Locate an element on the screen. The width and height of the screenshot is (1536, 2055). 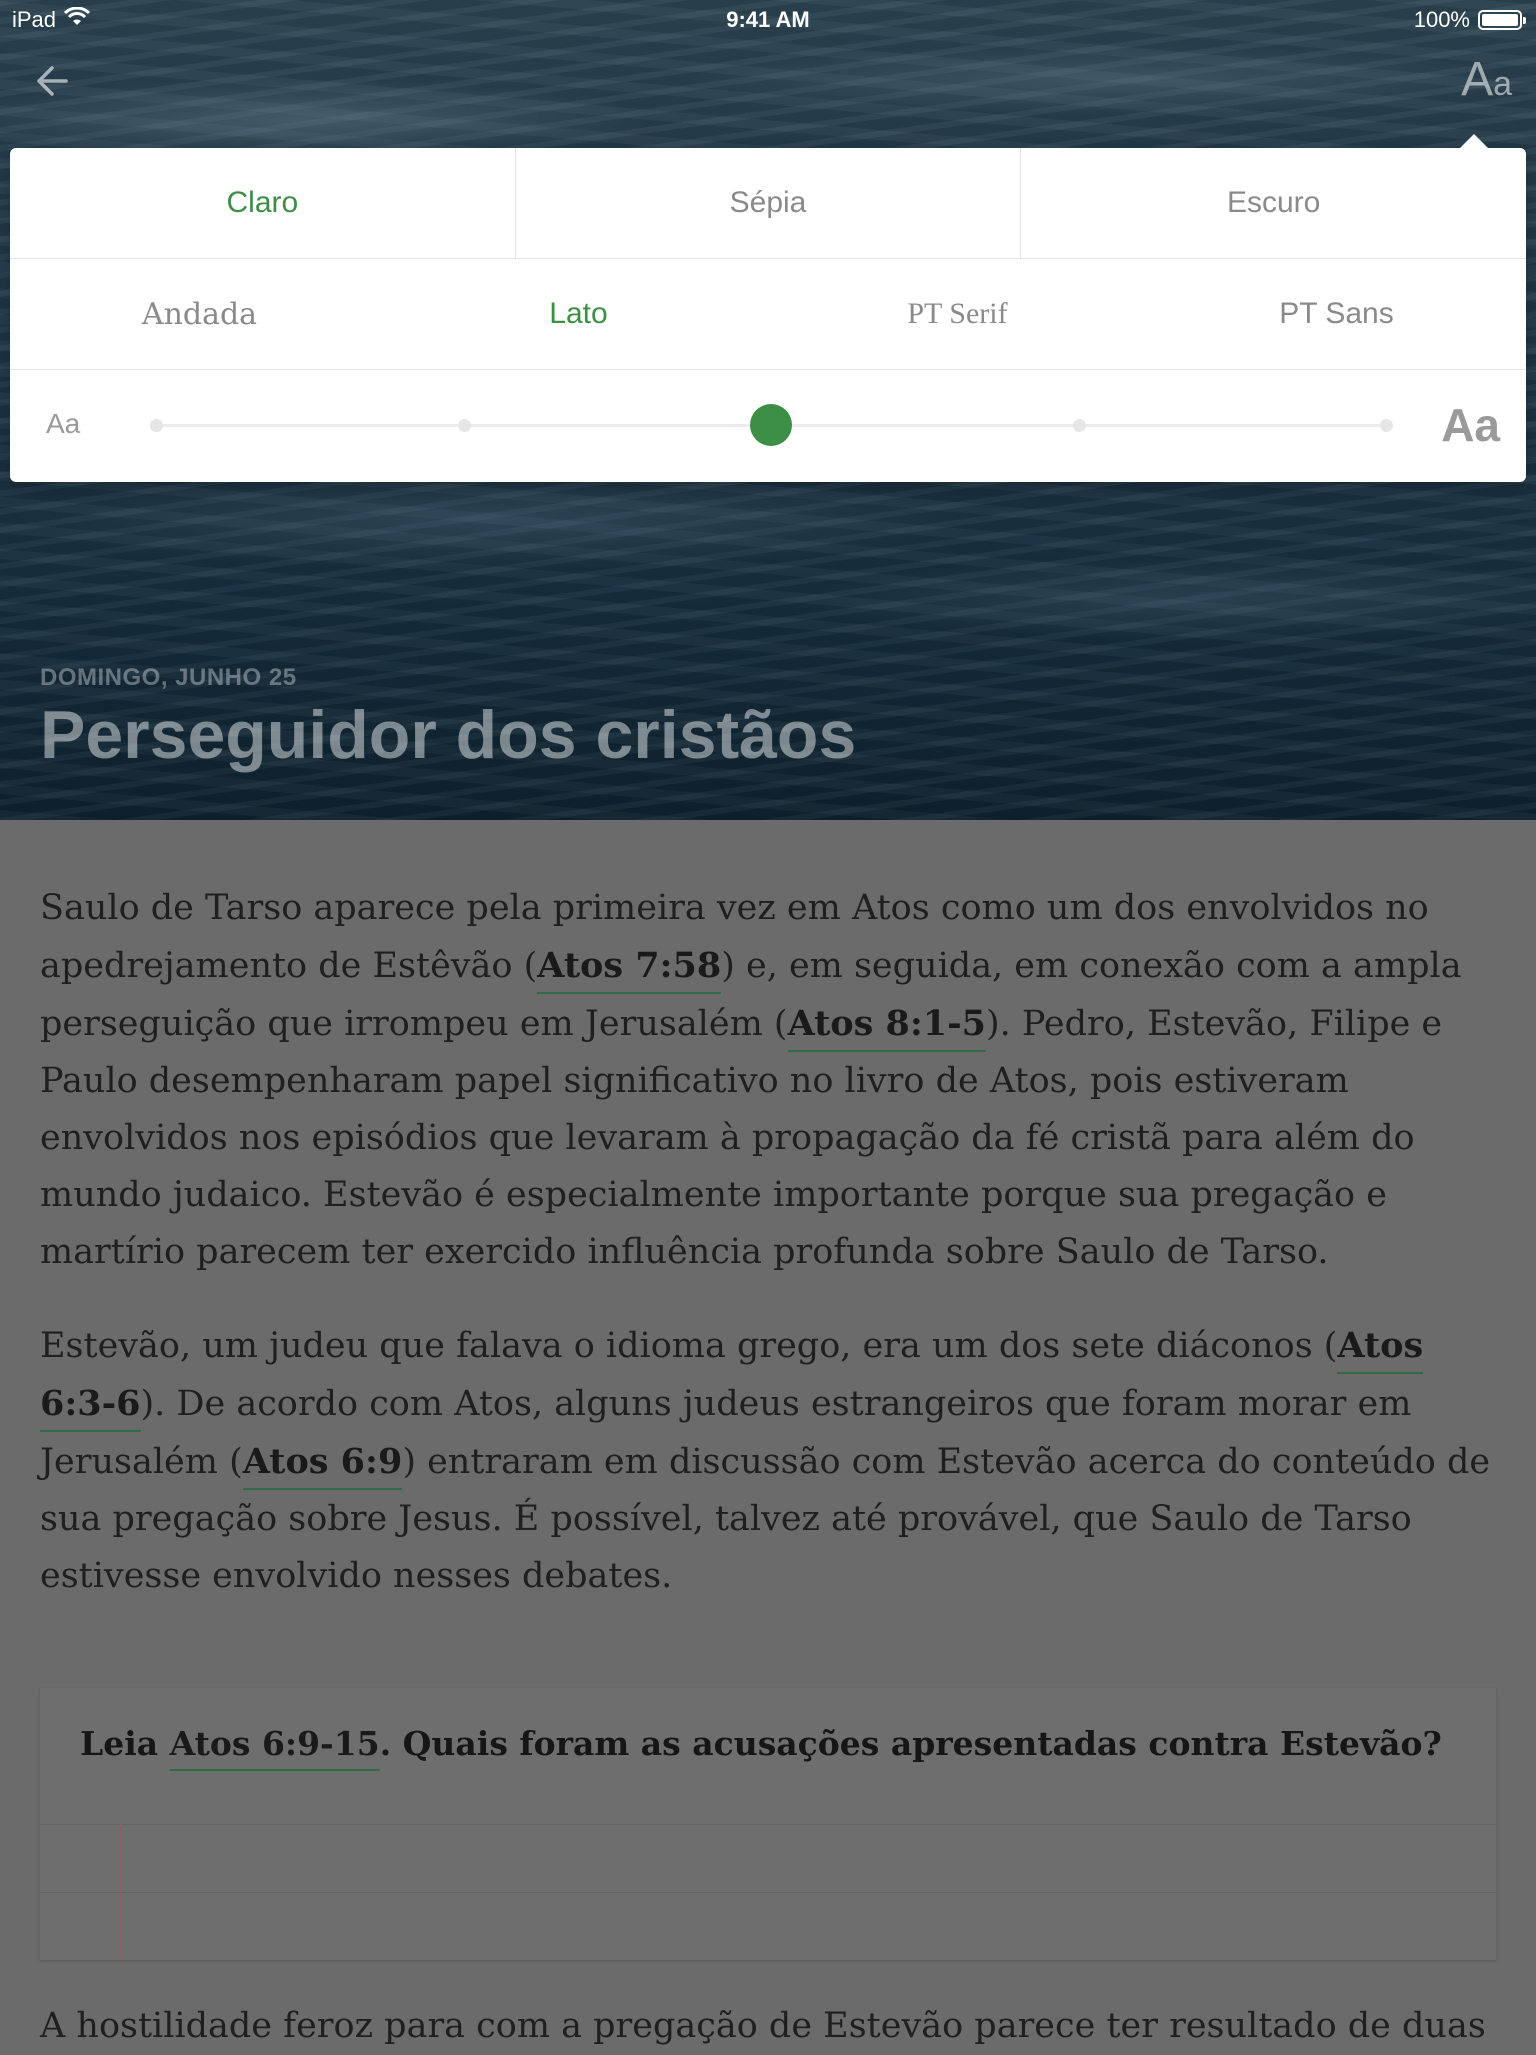
font-size-row: Aa Aa is located at coordinates (768, 426).